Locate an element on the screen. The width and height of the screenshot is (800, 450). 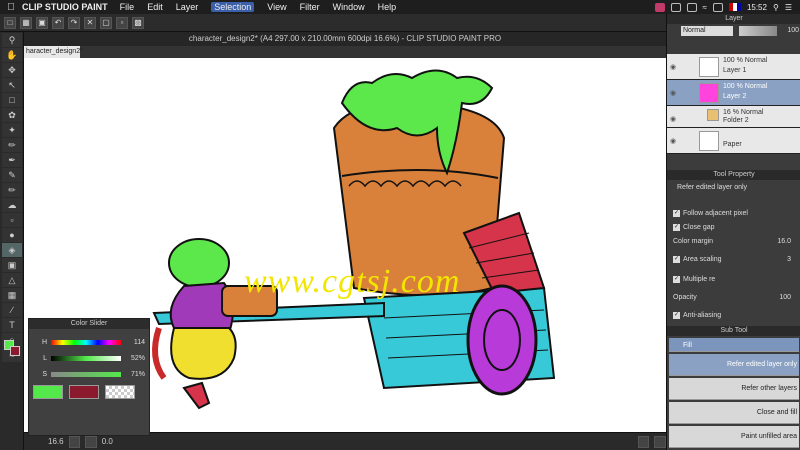
hue-value: 114 is located at coordinates (133, 342).